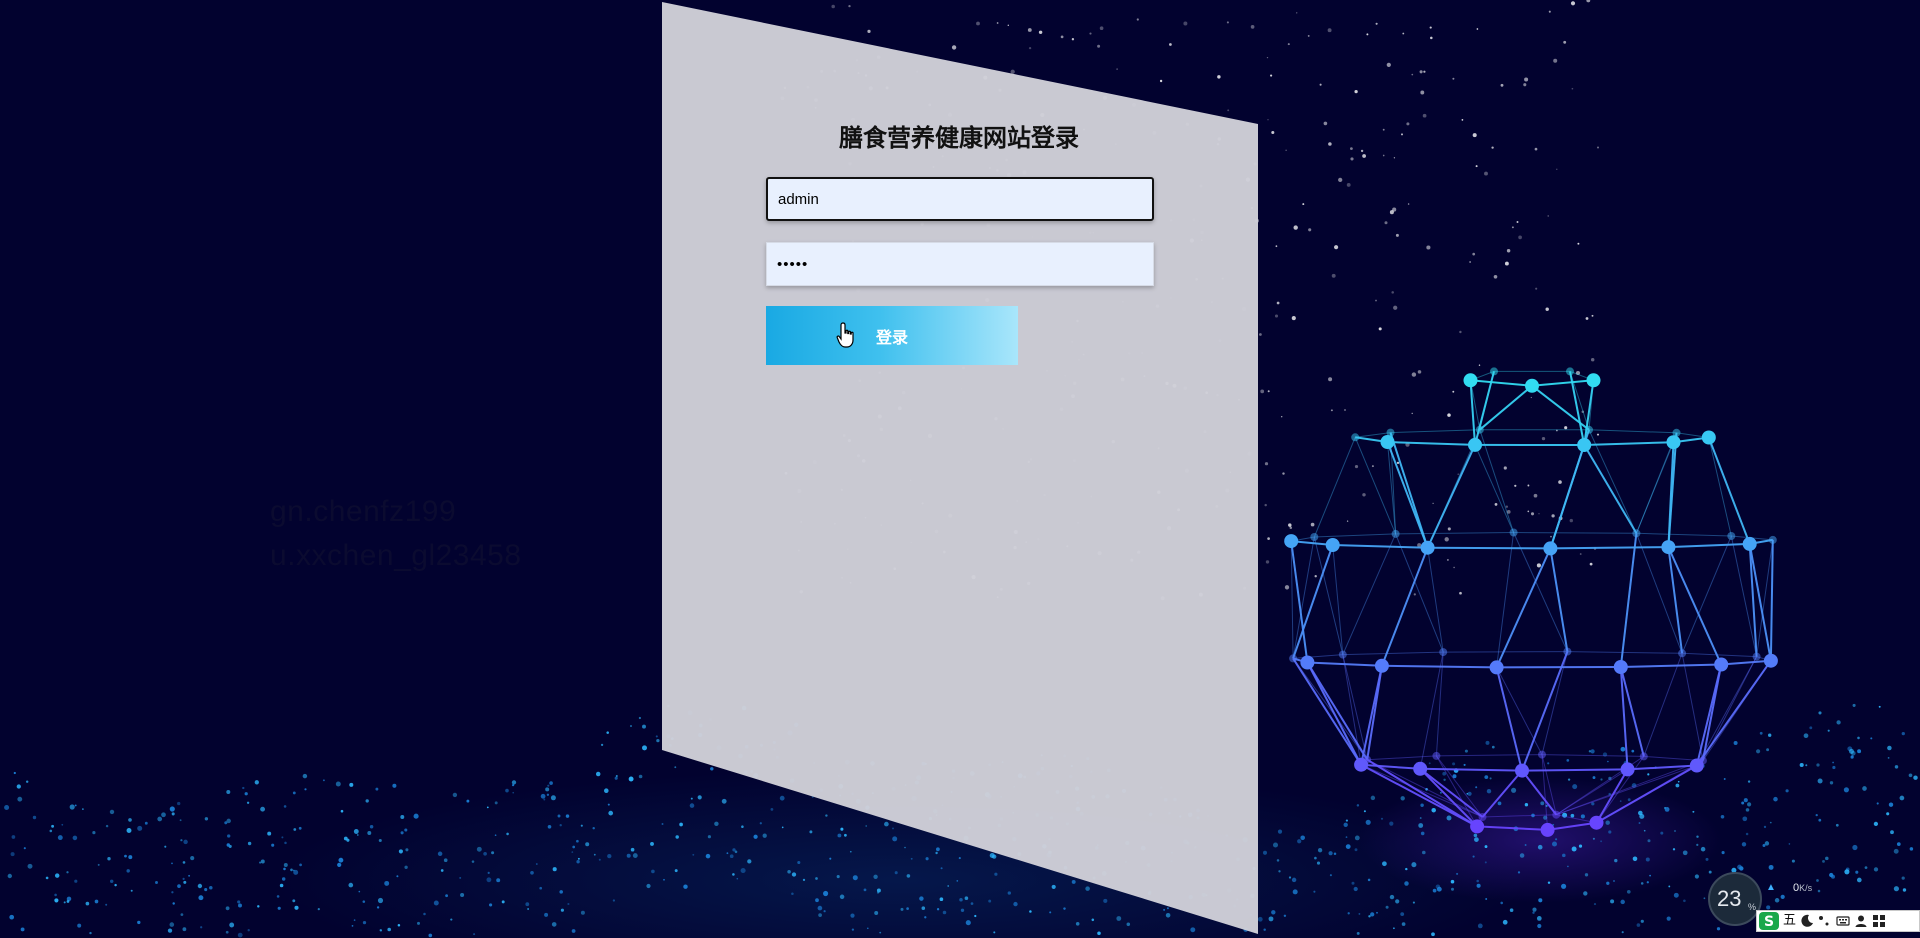 This screenshot has width=1920, height=938. I want to click on user-icon, so click(1861, 921).